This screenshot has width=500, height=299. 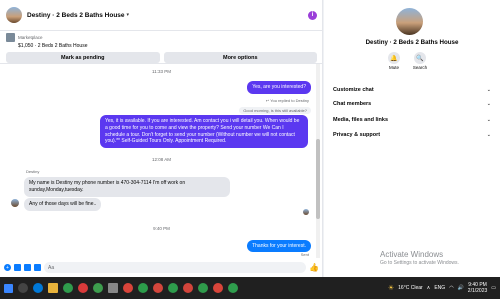 I want to click on sender-name: Destiny, so click(x=33, y=171).